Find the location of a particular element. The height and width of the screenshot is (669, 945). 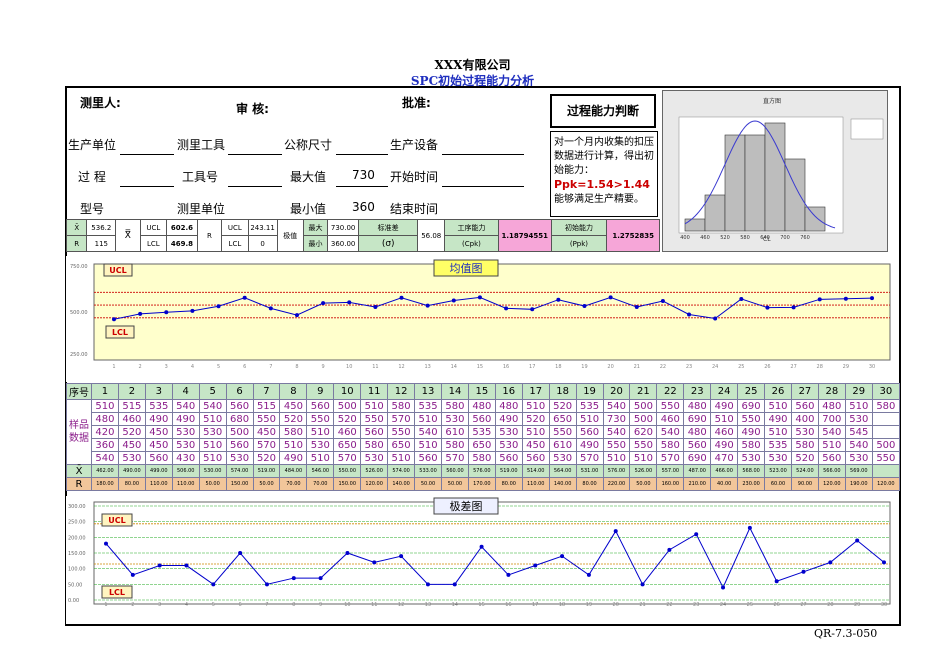

start-time-field is located at coordinates (483, 179).